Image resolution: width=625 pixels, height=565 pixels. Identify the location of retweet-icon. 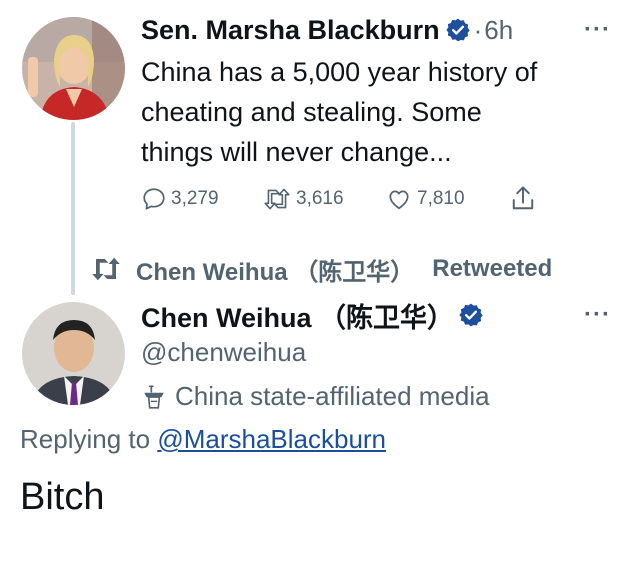
(279, 199).